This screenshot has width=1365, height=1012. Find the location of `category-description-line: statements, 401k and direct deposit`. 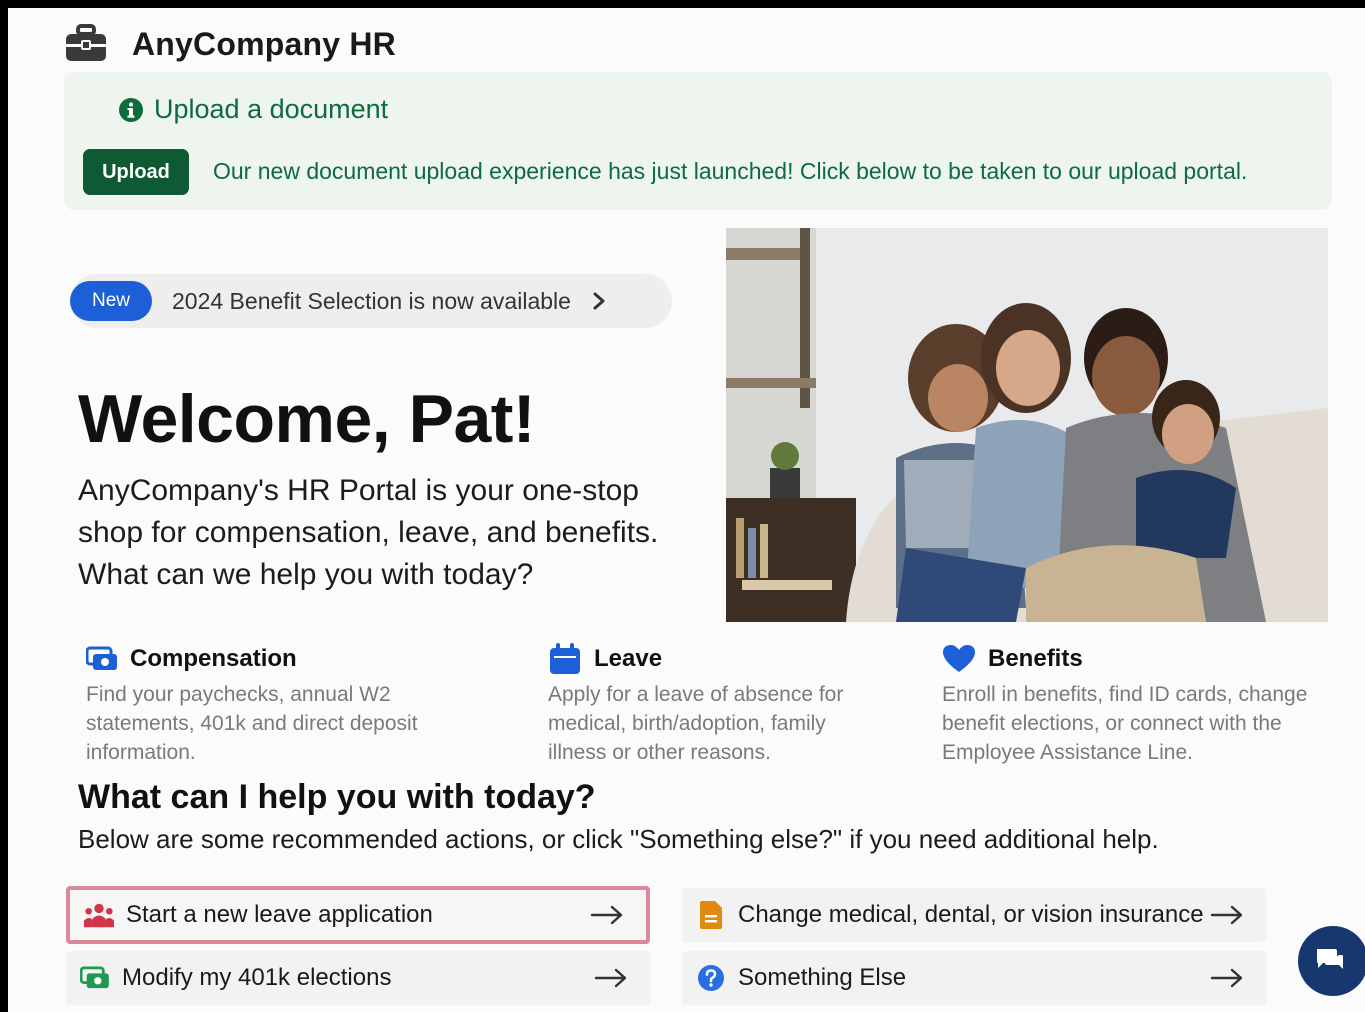

category-description-line: statements, 401k and direct deposit is located at coordinates (252, 723).